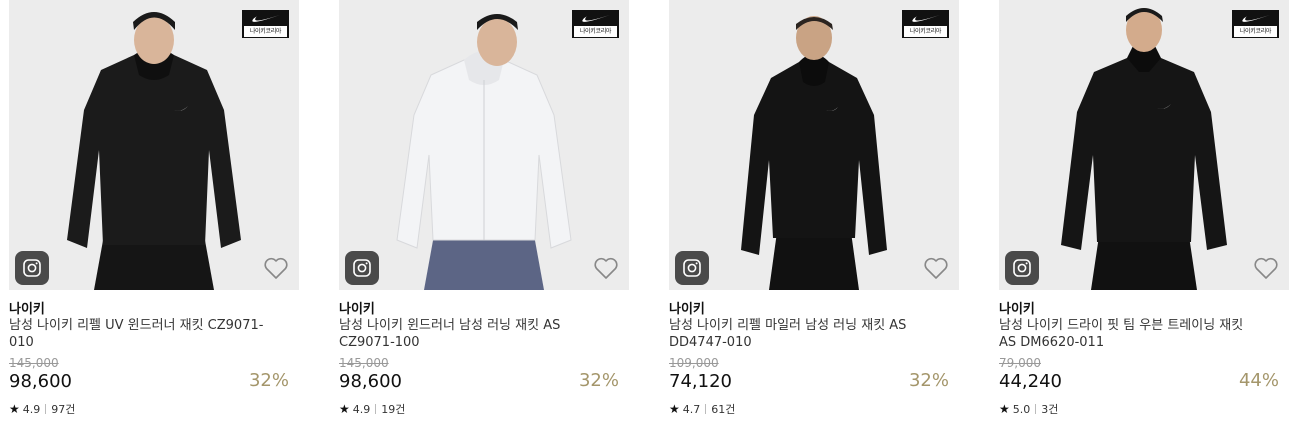 The height and width of the screenshot is (440, 1290). Describe the element at coordinates (372, 409) in the screenshot. I see `rating-summary: ★ 4.9 19건` at that location.